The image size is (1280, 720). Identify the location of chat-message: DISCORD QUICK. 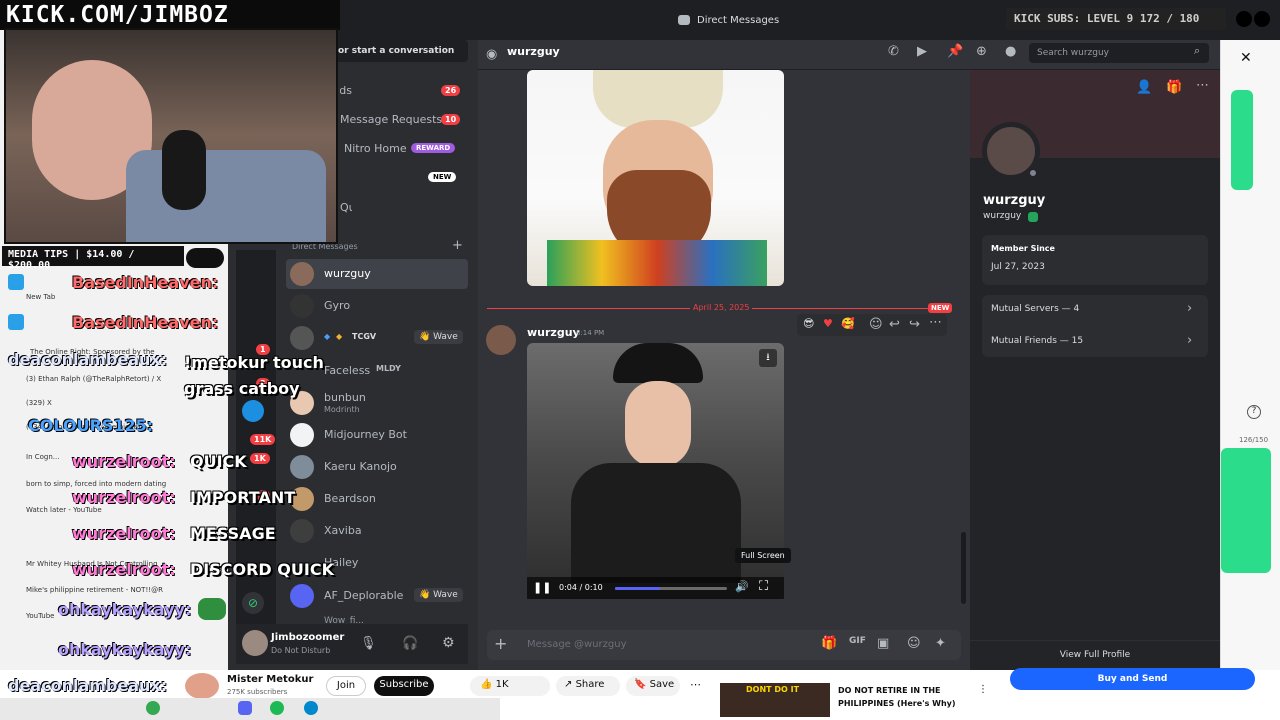
(262, 569).